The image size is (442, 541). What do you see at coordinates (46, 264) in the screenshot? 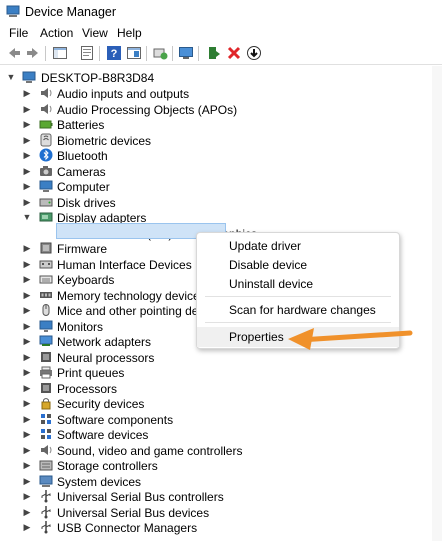
I see `hid-icon` at bounding box center [46, 264].